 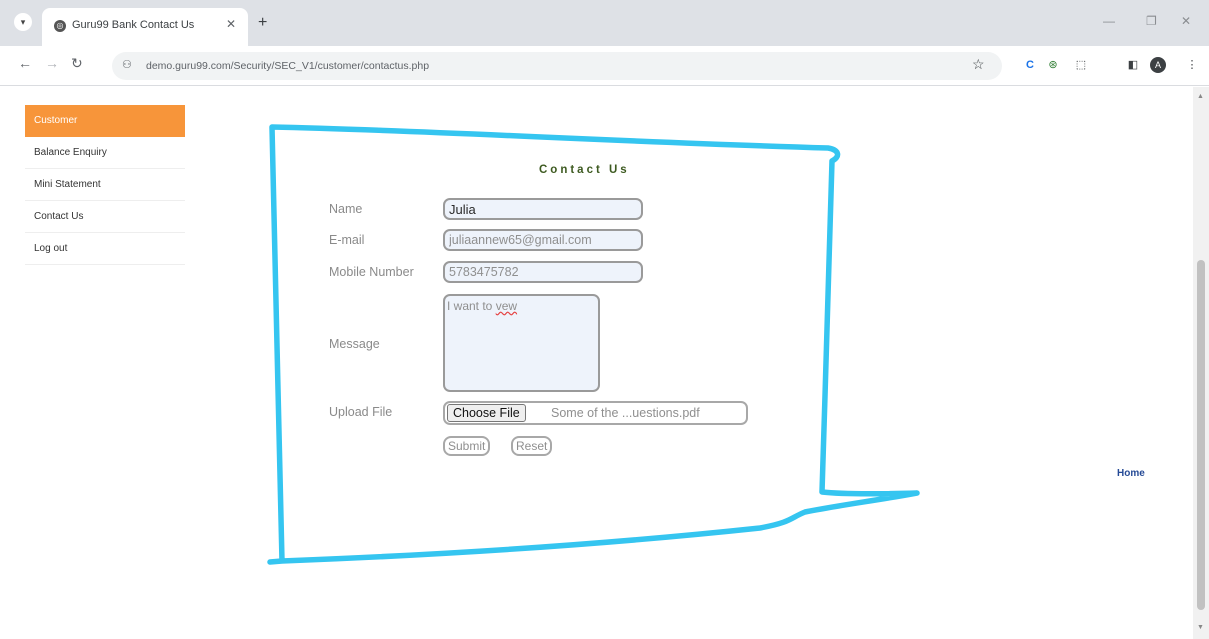 I want to click on site-favicon-icon: ◎, so click(x=60, y=26).